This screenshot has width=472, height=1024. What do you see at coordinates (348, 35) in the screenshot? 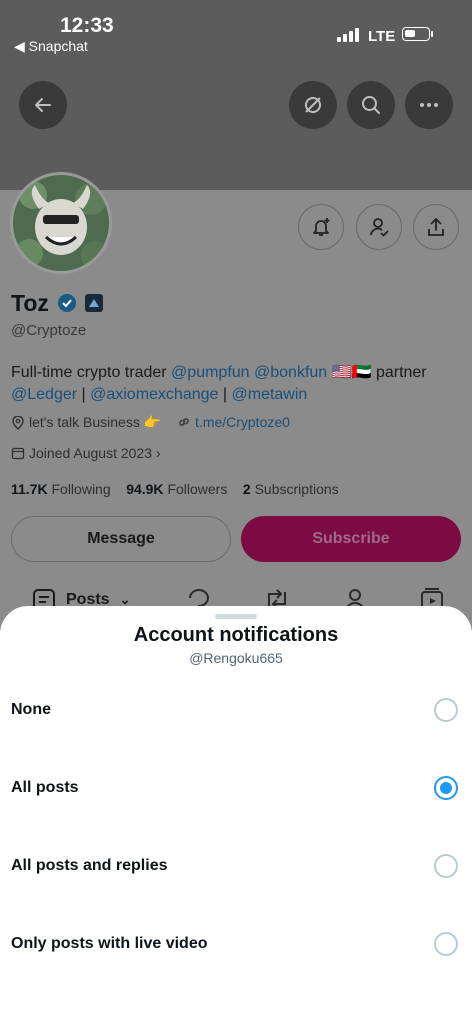
I see `signal-icon` at bounding box center [348, 35].